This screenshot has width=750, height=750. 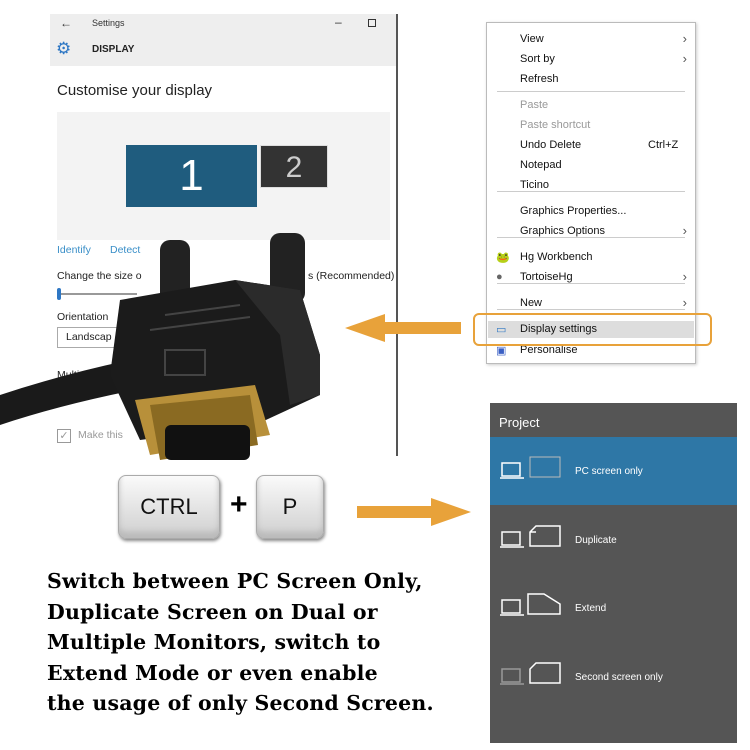 I want to click on menu-item-label: Paste, so click(x=534, y=105).